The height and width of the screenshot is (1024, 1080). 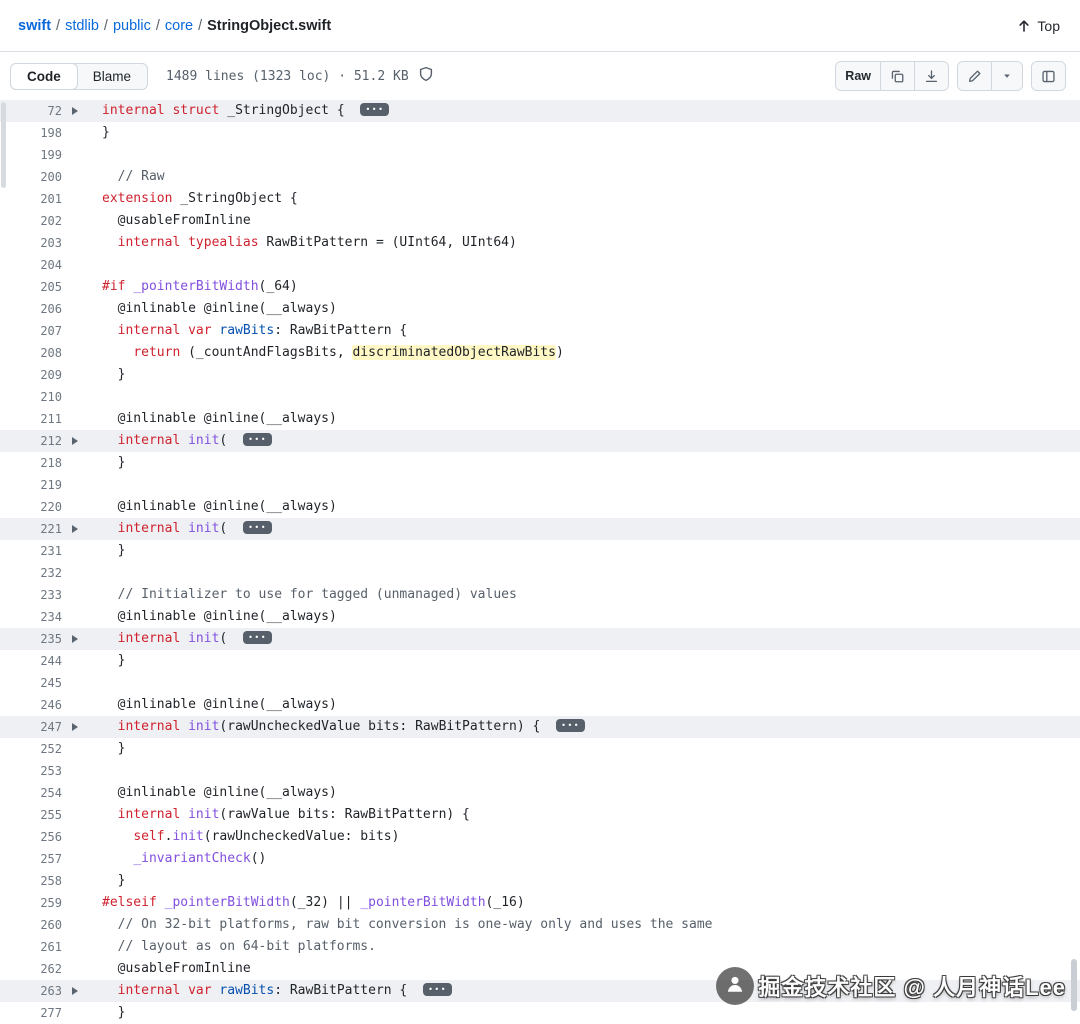 I want to click on line-number: 232, so click(x=31, y=573).